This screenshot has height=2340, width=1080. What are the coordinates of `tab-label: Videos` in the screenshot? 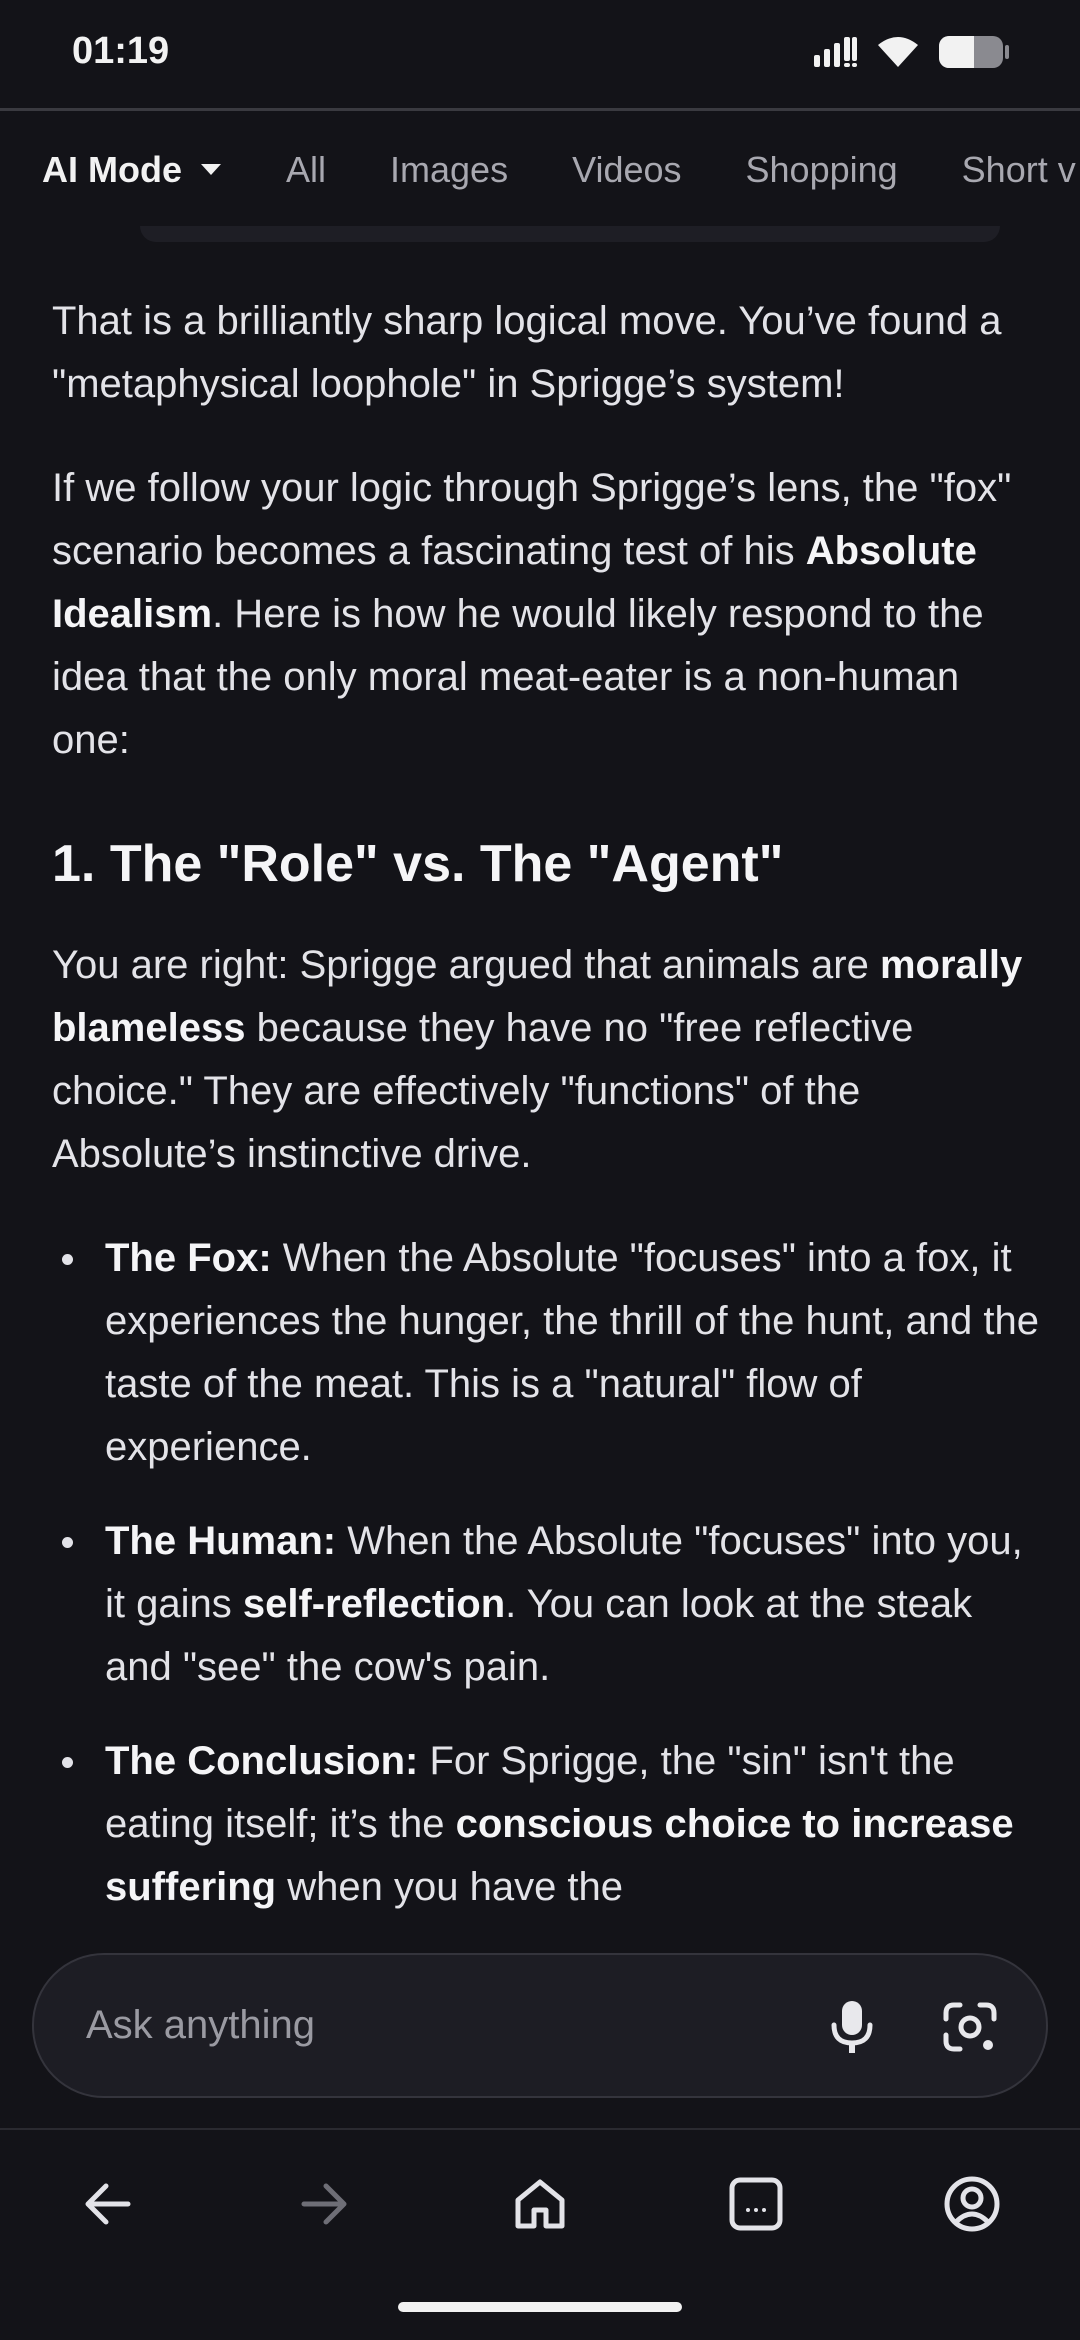 It's located at (627, 169).